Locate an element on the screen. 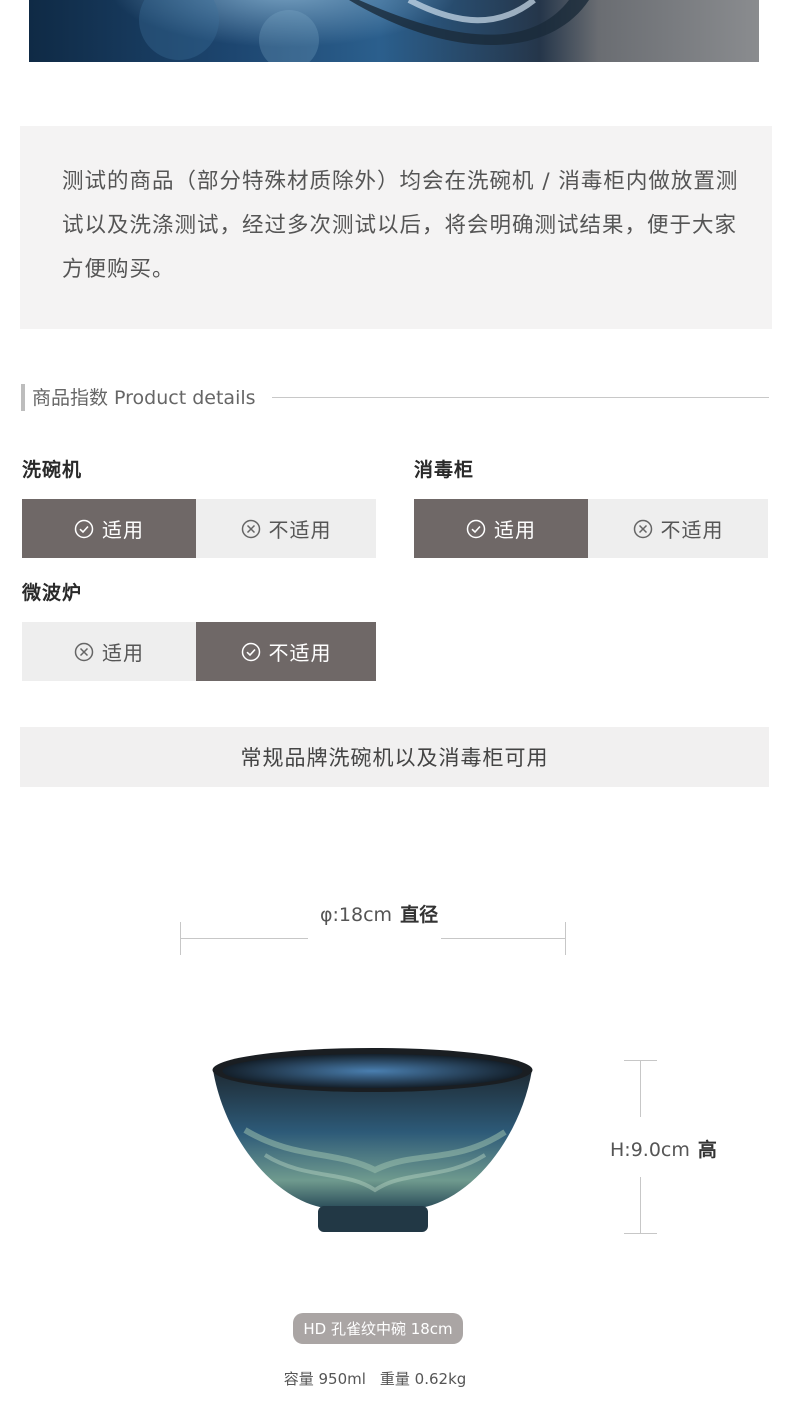 The width and height of the screenshot is (790, 1417). dishwasher-option-suitable: 适用 is located at coordinates (109, 528).